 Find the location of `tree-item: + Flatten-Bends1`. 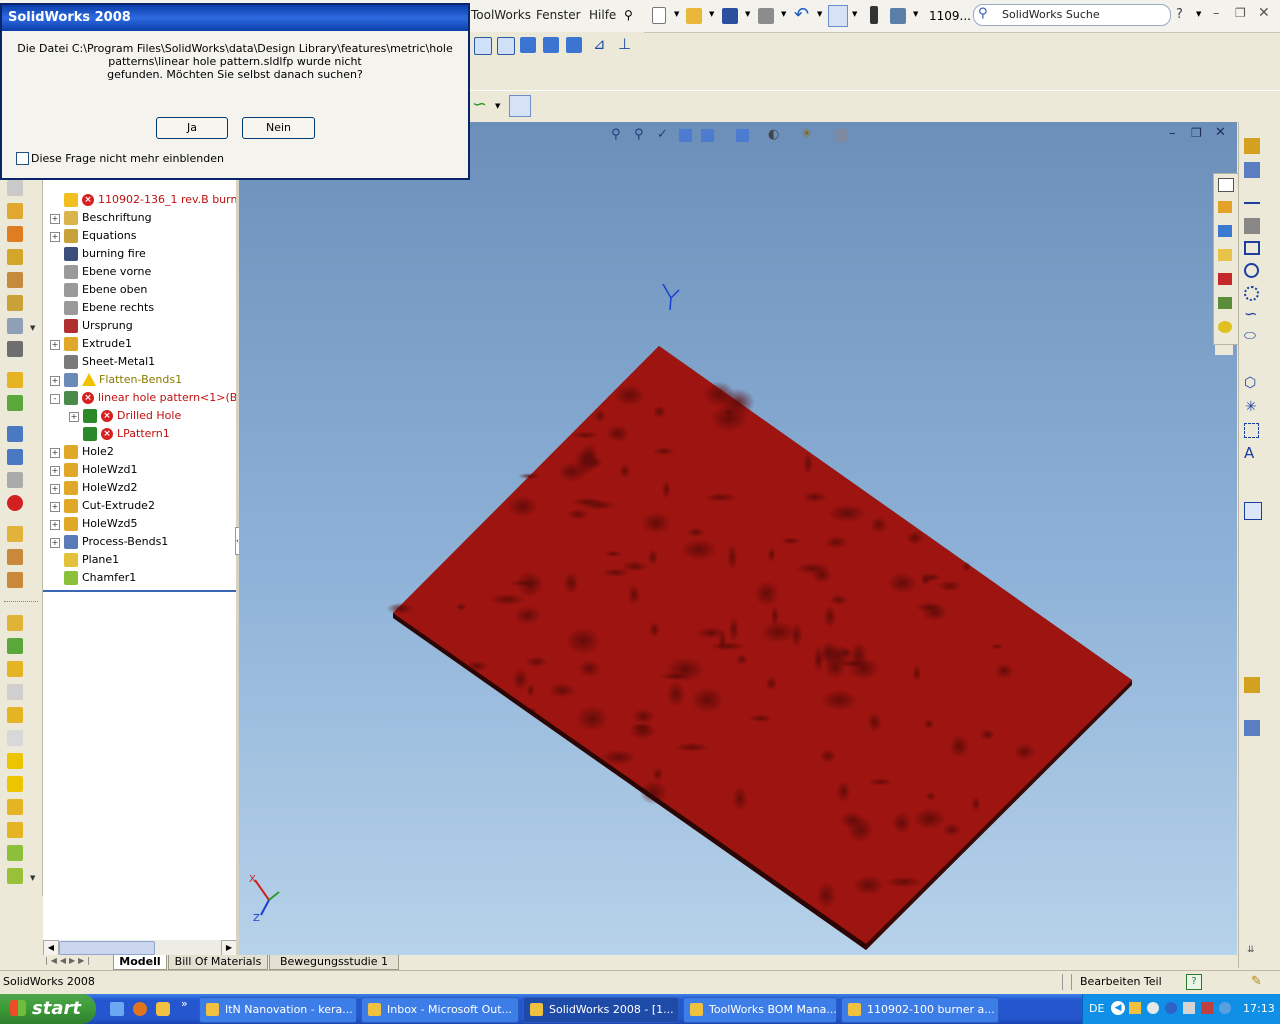

tree-item: + Flatten-Bends1 is located at coordinates (139, 380).